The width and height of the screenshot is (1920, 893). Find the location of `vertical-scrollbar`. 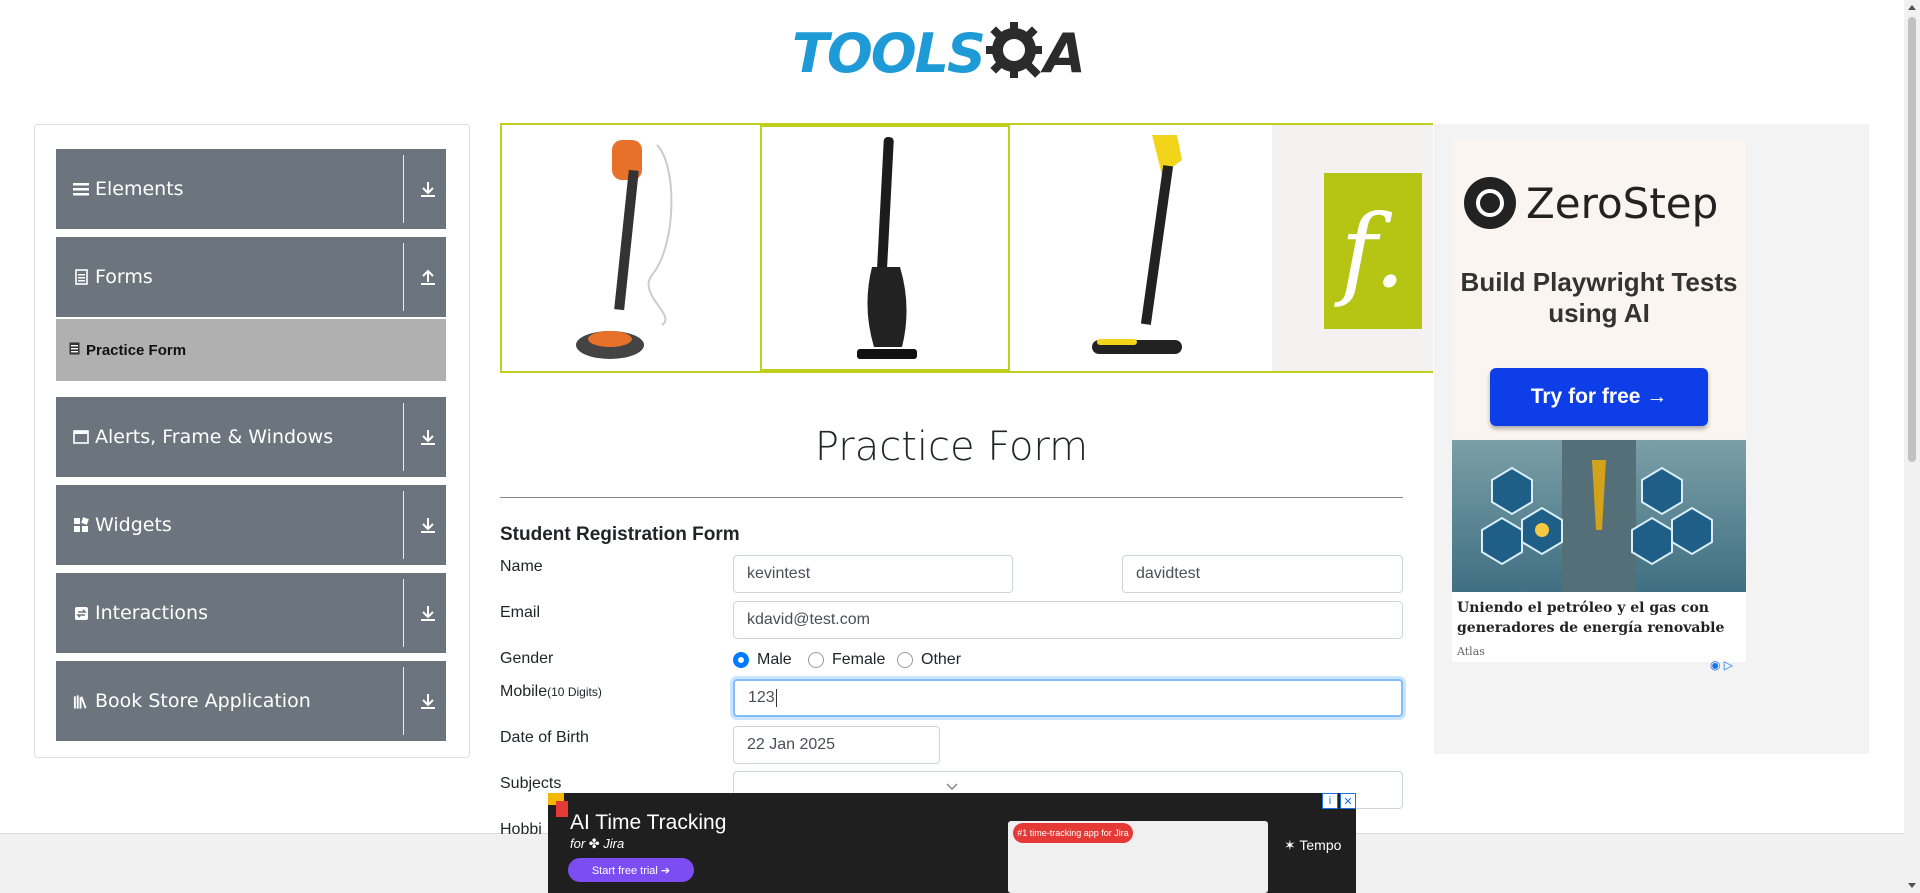

vertical-scrollbar is located at coordinates (1912, 446).